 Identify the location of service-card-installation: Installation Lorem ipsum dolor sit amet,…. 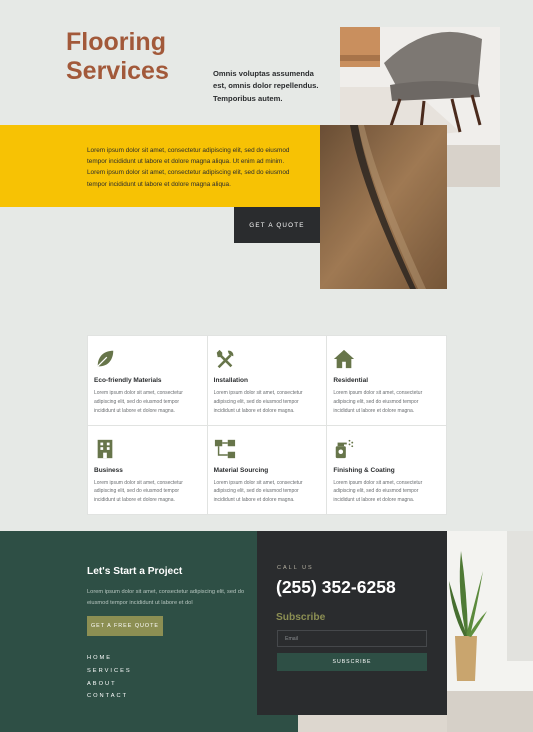
(267, 380).